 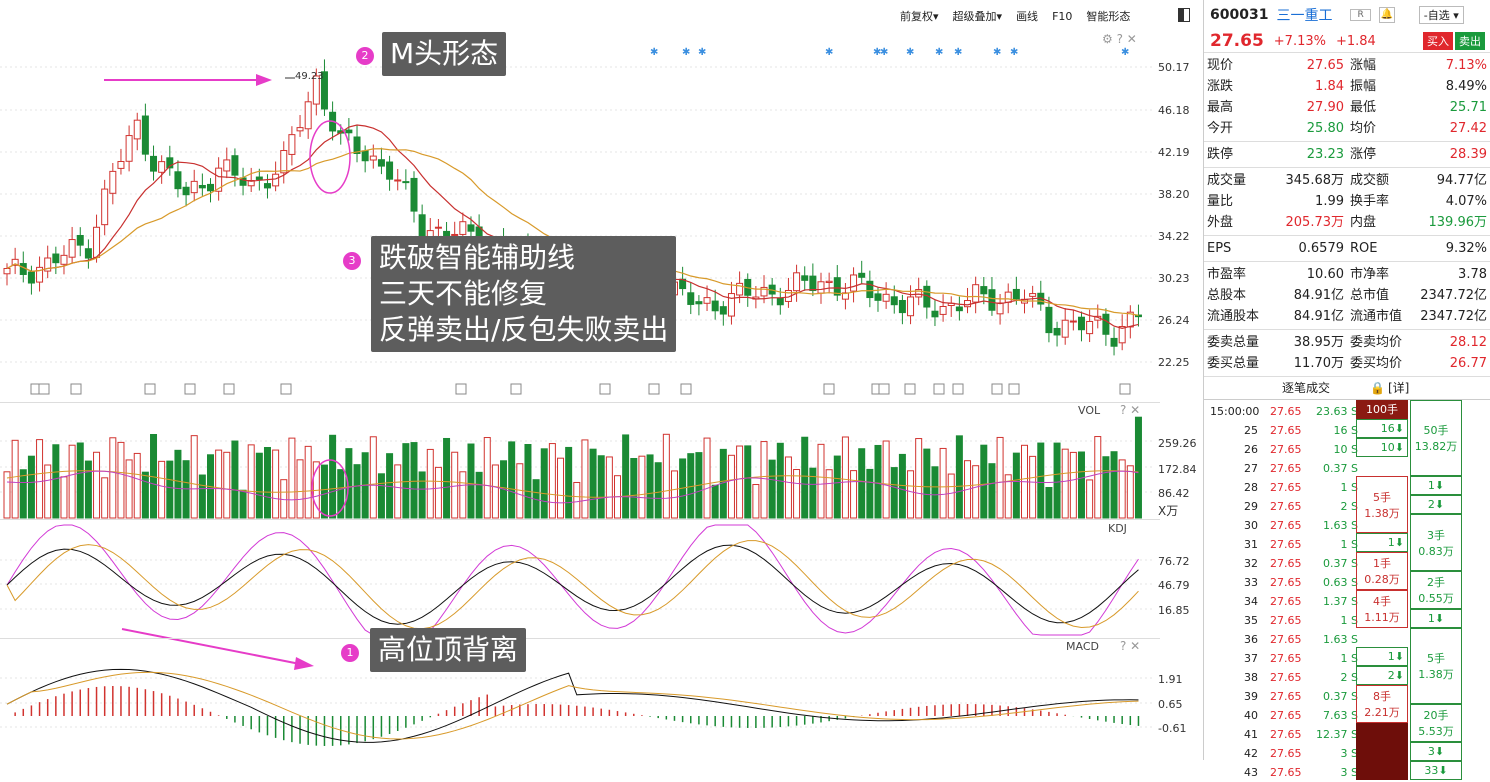 What do you see at coordinates (1325, 274) in the screenshot?
I see `quote-value: 10.60` at bounding box center [1325, 274].